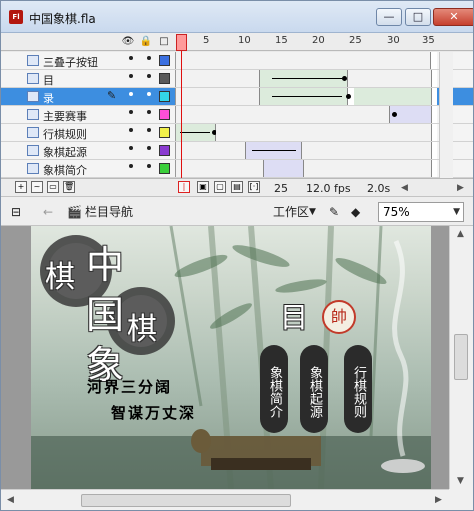 The width and height of the screenshot is (474, 511). Describe the element at coordinates (358, 389) in the screenshot. I see `rules-button: 行棋规则` at that location.